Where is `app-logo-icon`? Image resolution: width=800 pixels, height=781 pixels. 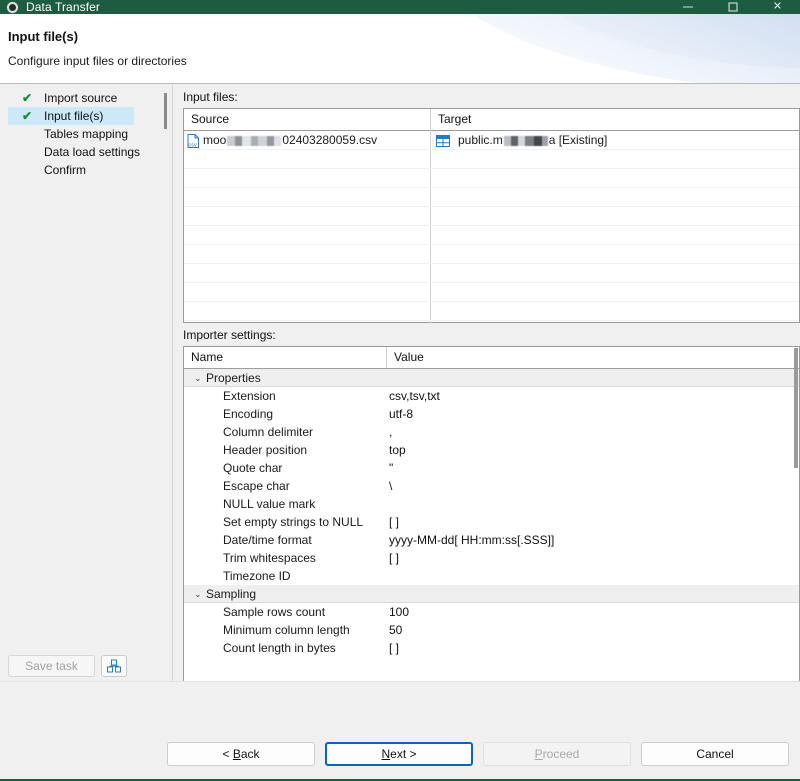
app-logo-icon is located at coordinates (12, 7).